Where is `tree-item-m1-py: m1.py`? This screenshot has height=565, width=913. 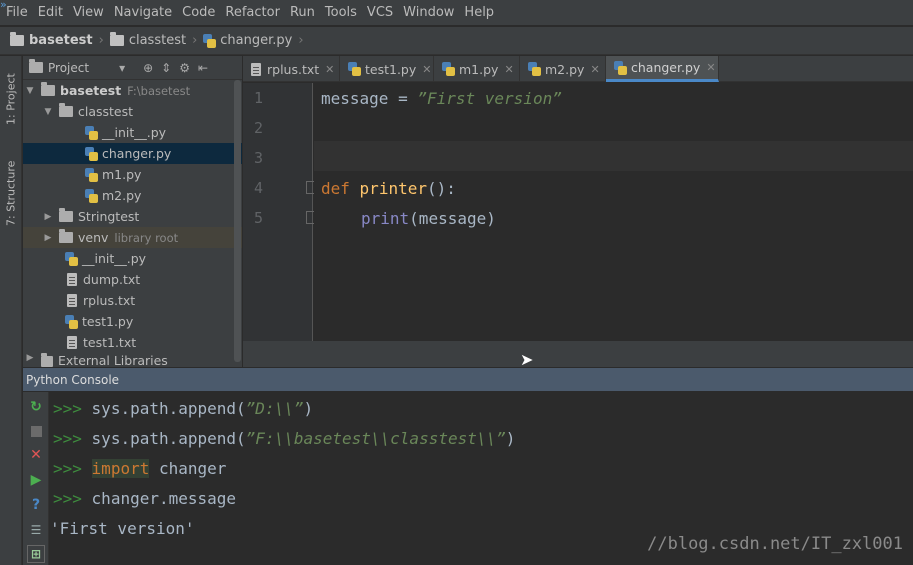 tree-item-m1-py: m1.py is located at coordinates (132, 174).